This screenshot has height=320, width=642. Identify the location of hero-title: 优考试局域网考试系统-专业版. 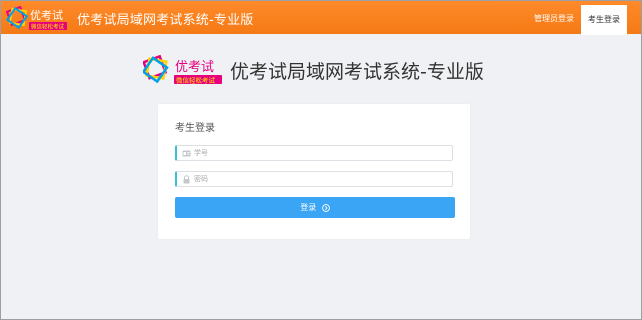
(357, 72).